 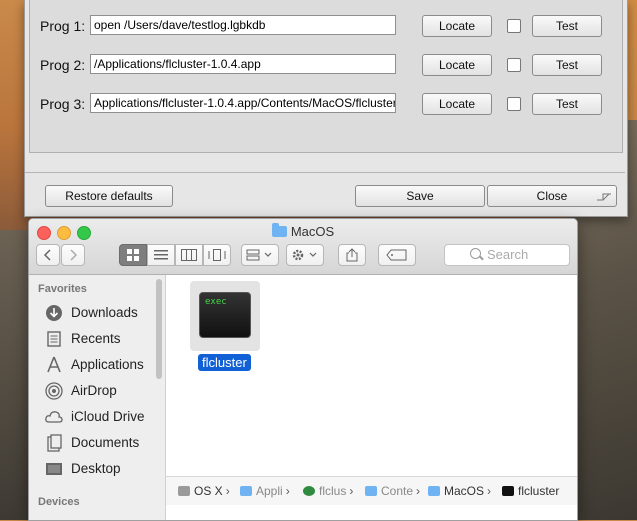 I want to click on sidebar-item-downloads: Downloads, so click(x=93, y=313).